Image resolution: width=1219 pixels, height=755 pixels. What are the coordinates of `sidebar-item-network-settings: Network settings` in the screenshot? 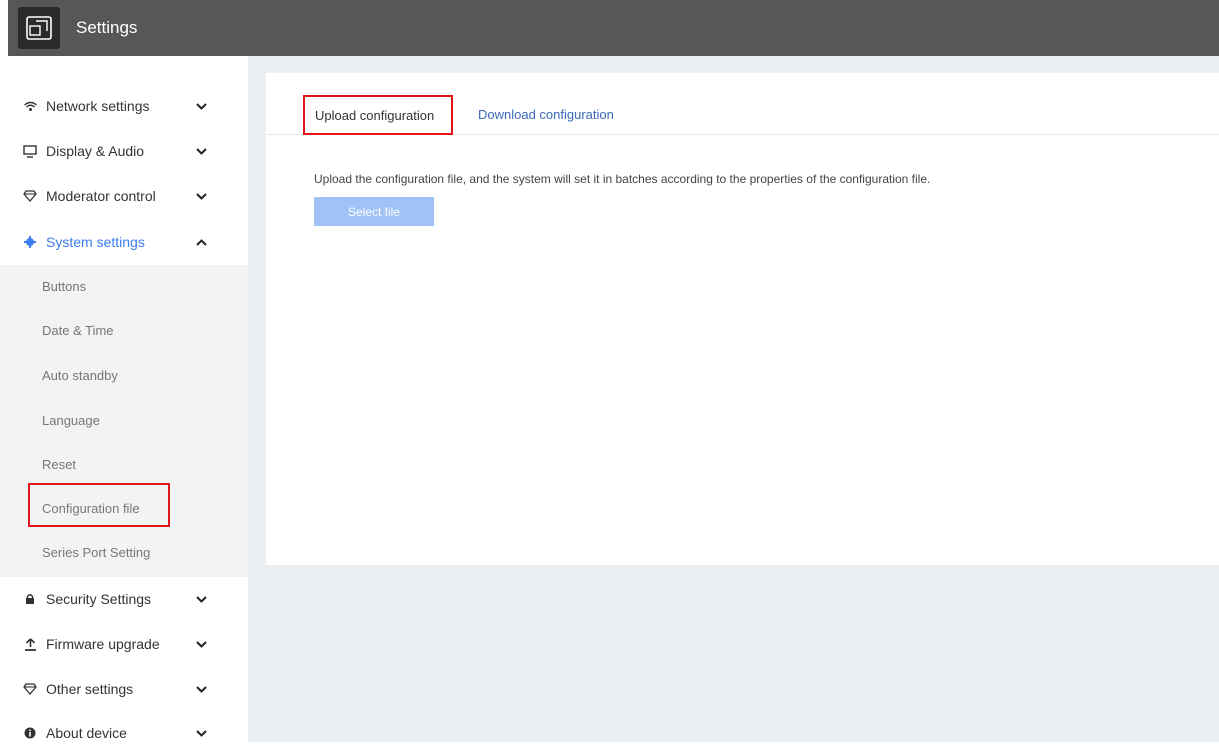 It's located at (124, 106).